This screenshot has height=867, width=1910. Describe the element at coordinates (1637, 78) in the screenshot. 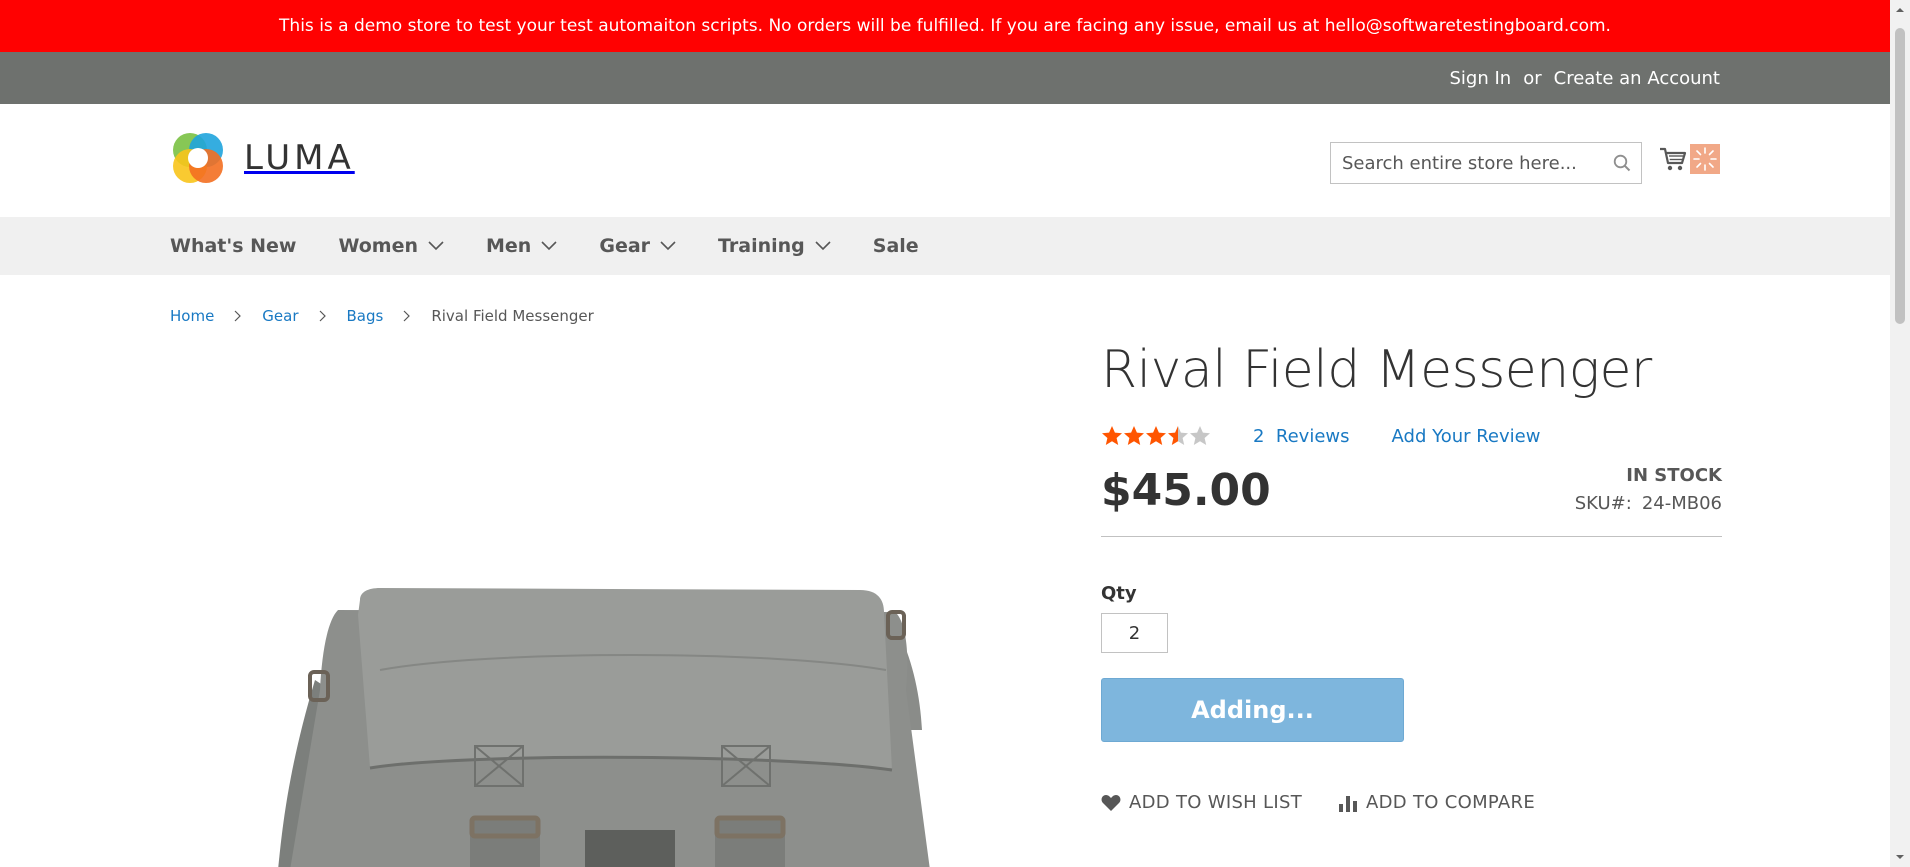

I see `create-account-link: Create an Account` at that location.